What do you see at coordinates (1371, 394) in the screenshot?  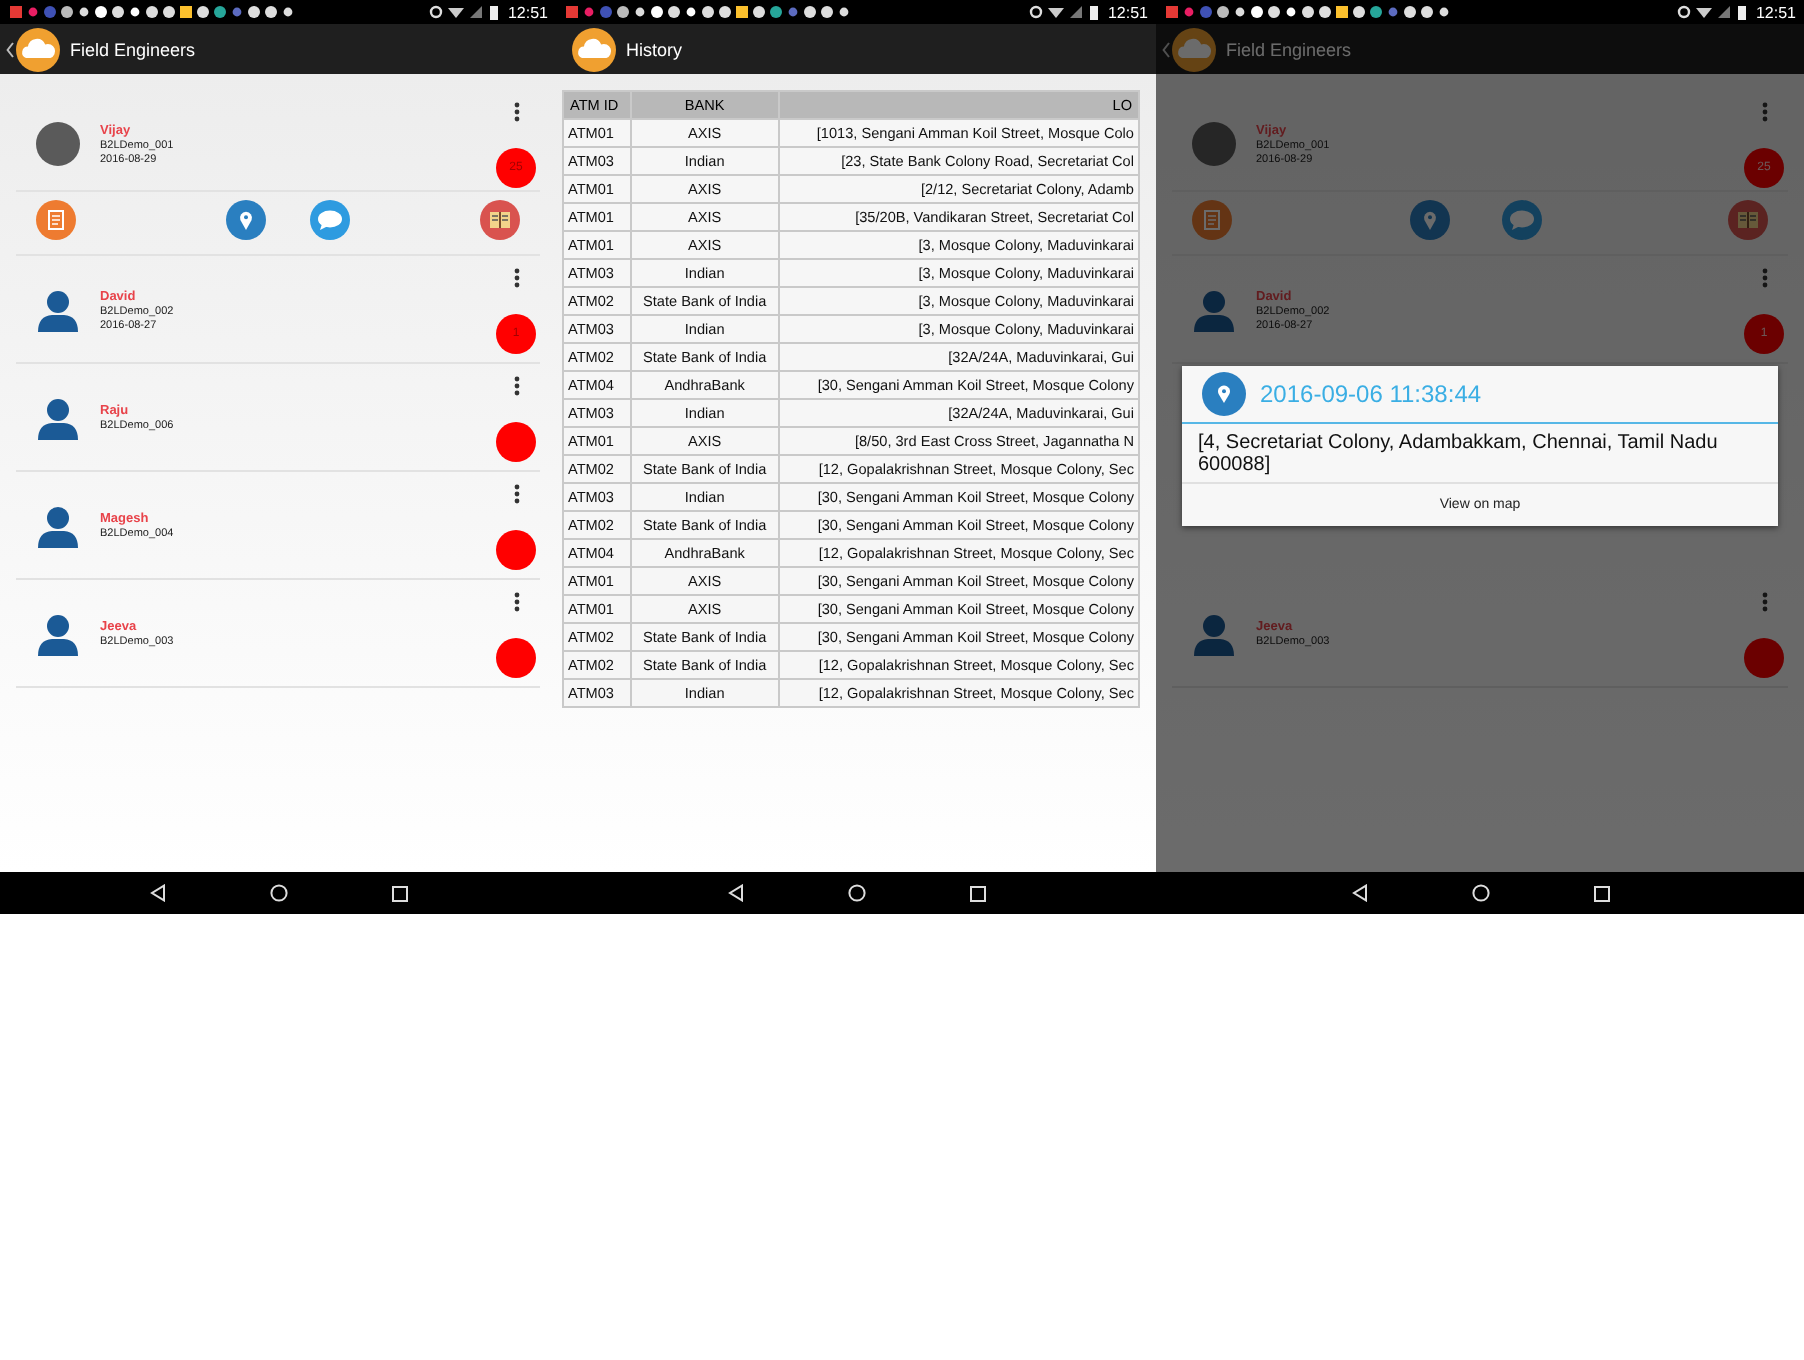 I see `dialog-title: 2016-09-06 11:38:44` at bounding box center [1371, 394].